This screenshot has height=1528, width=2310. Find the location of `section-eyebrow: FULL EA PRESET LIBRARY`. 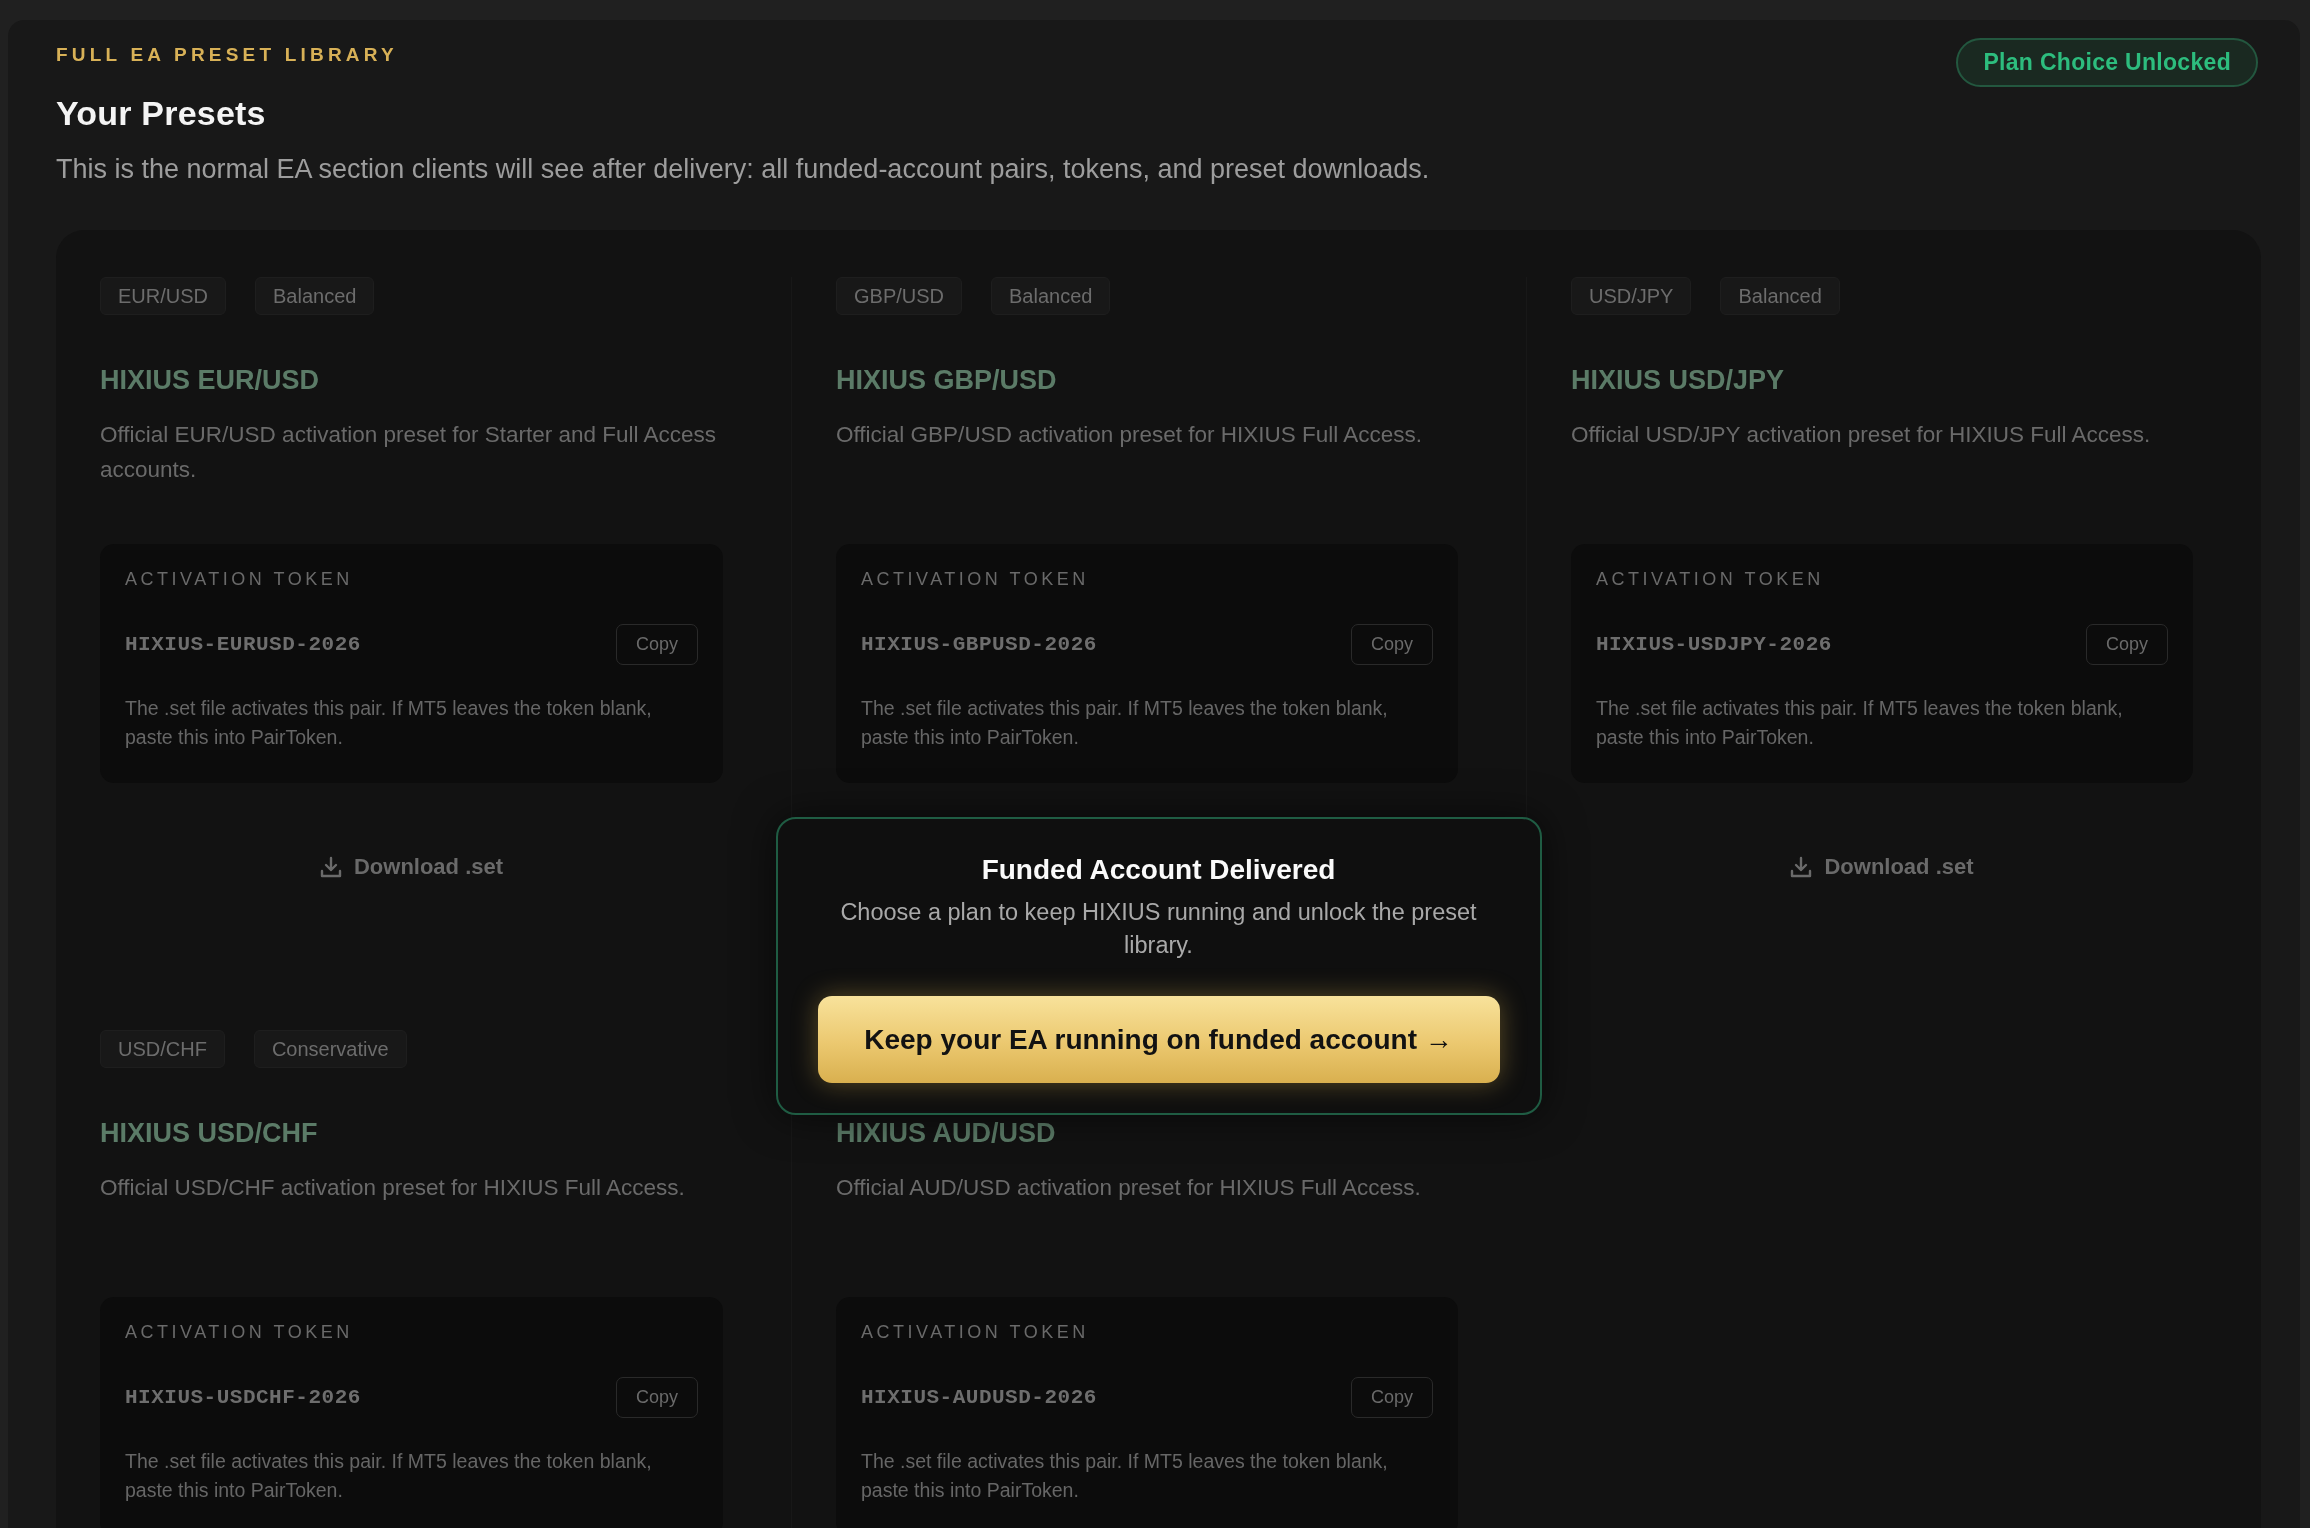

section-eyebrow: FULL EA PRESET LIBRARY is located at coordinates (227, 55).